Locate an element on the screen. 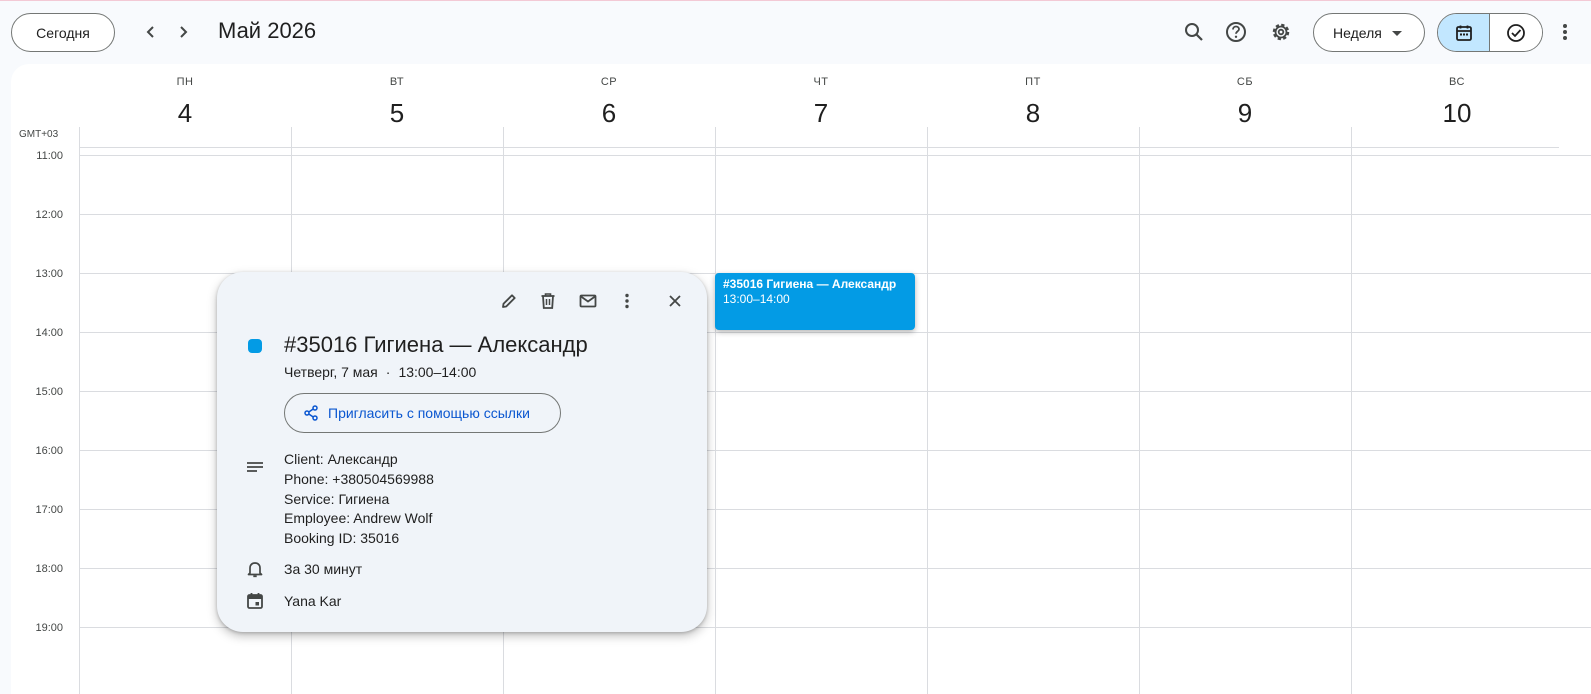 The image size is (1591, 694). day-header-thu: ЧТ 7 is located at coordinates (821, 106).